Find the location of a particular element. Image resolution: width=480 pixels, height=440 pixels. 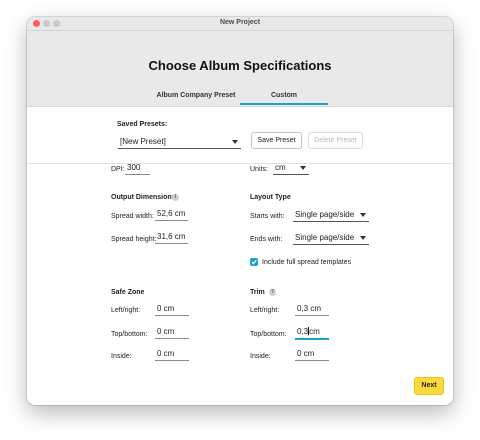

trim-inside-input: 0 cm is located at coordinates (312, 355).